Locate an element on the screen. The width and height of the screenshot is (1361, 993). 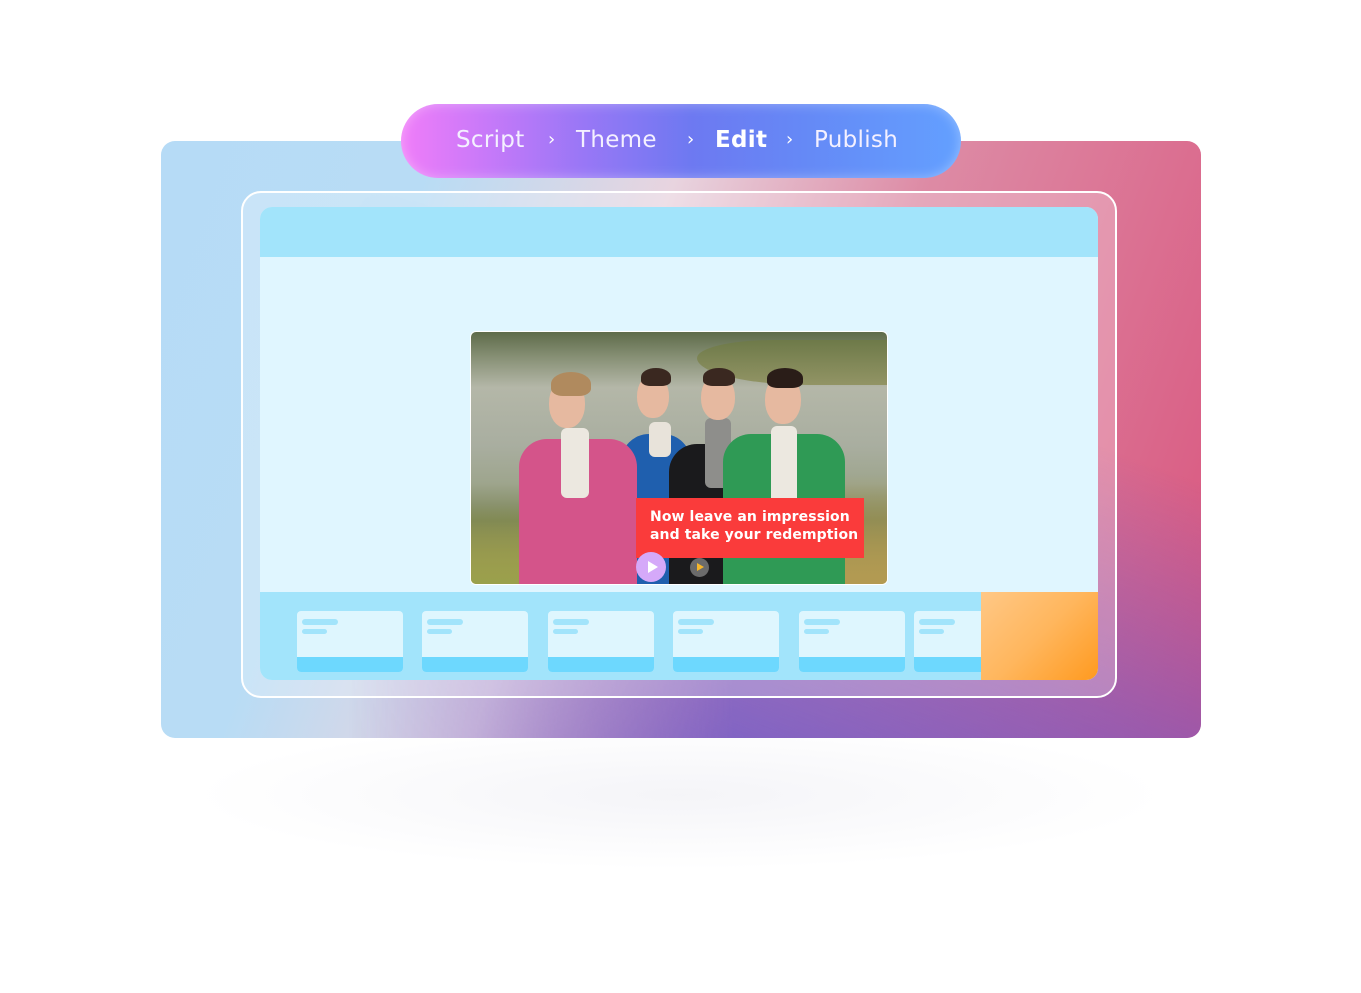
editor-toolbar is located at coordinates (679, 232).